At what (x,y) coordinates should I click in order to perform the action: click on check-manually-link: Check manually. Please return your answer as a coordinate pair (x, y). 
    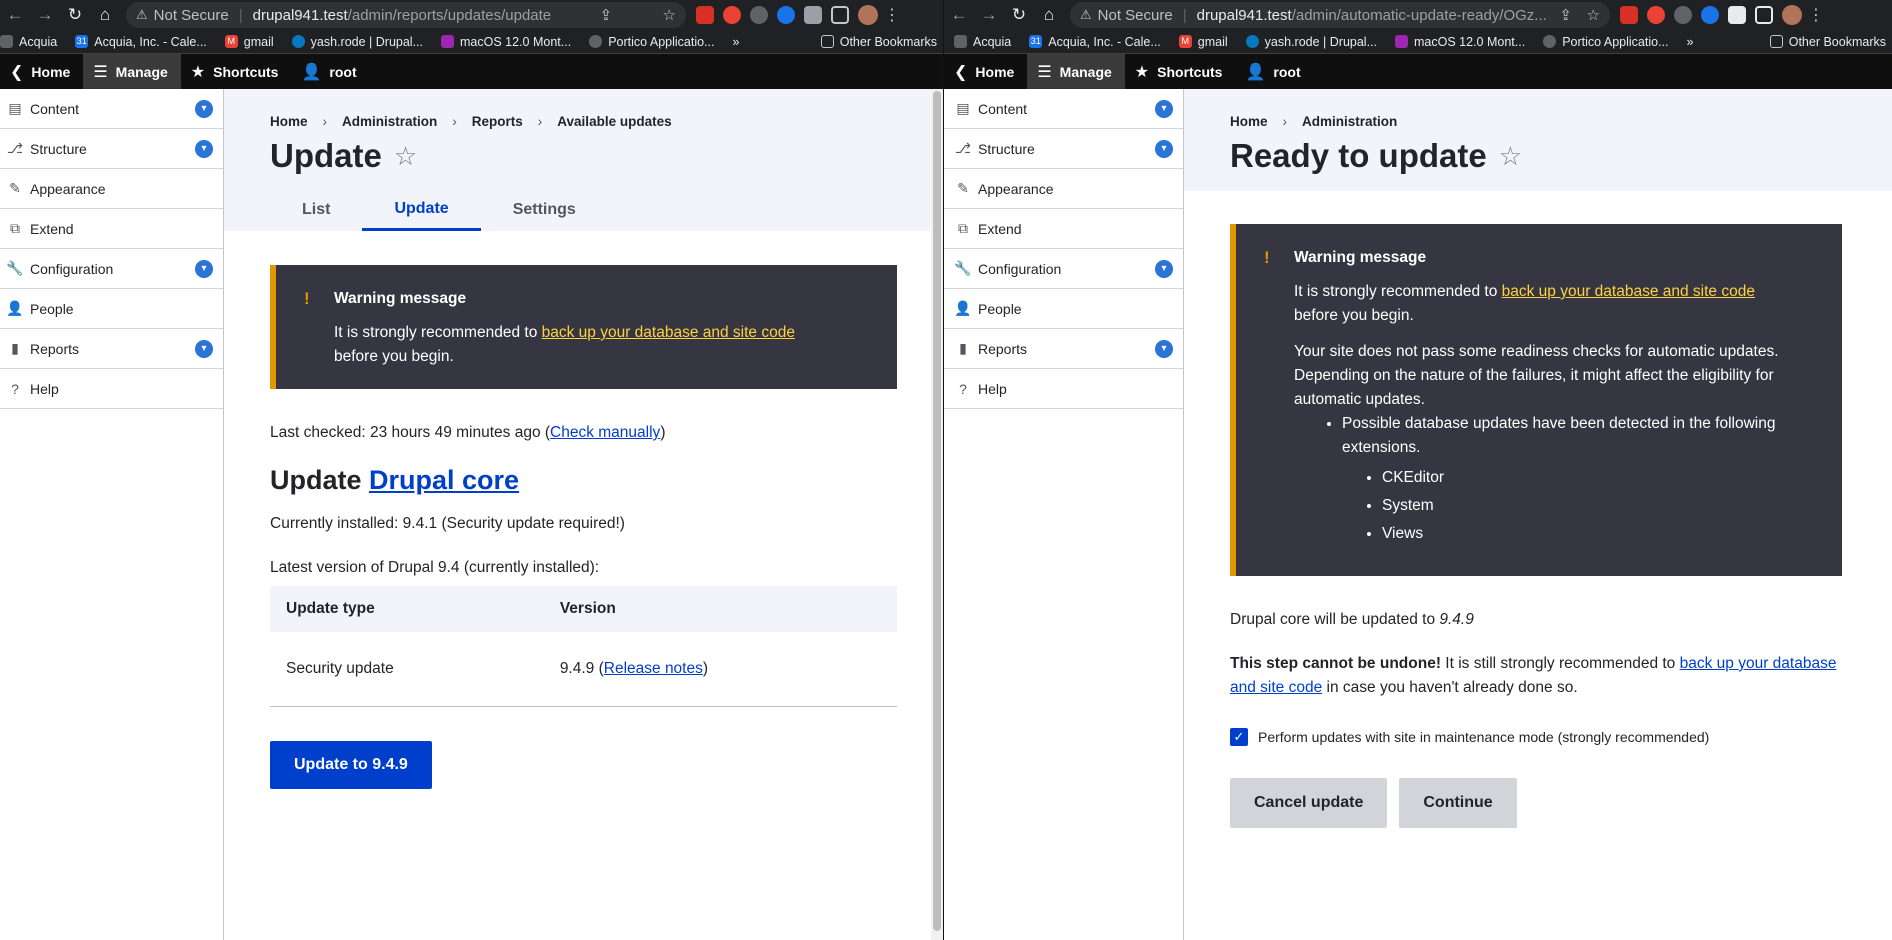
    Looking at the image, I should click on (605, 432).